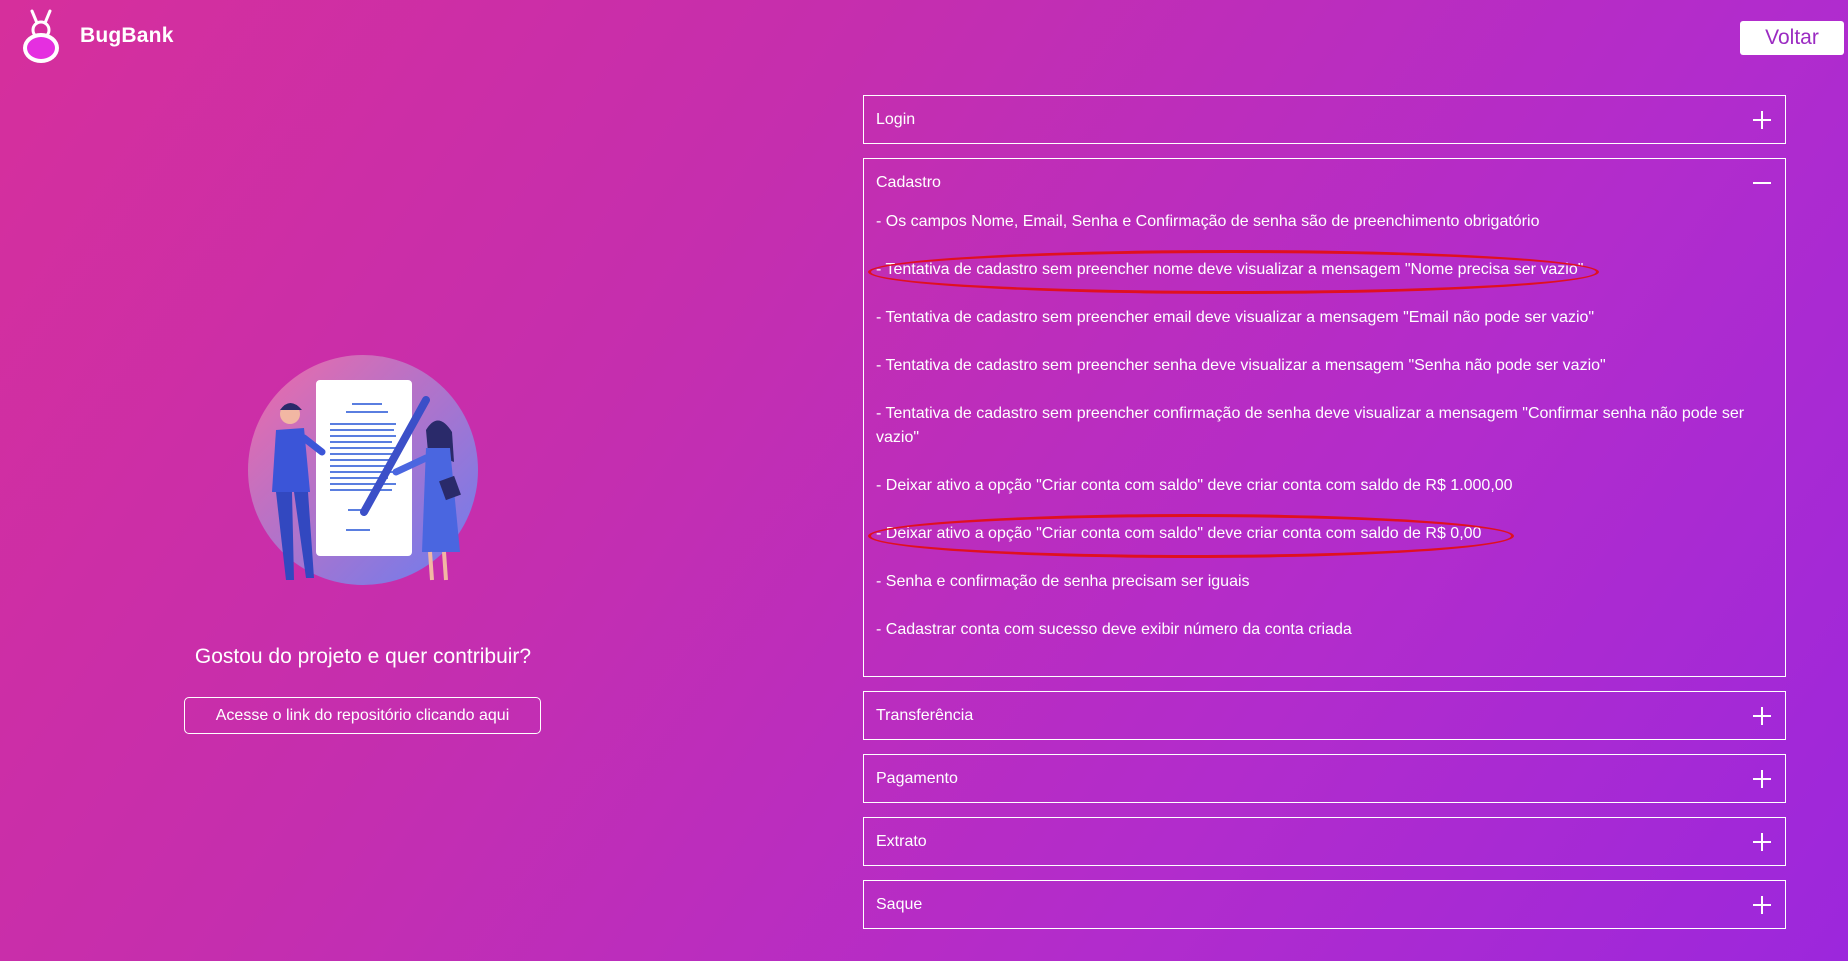 The width and height of the screenshot is (1848, 961). I want to click on accordion-item-transferencia: Transferência, so click(1324, 715).